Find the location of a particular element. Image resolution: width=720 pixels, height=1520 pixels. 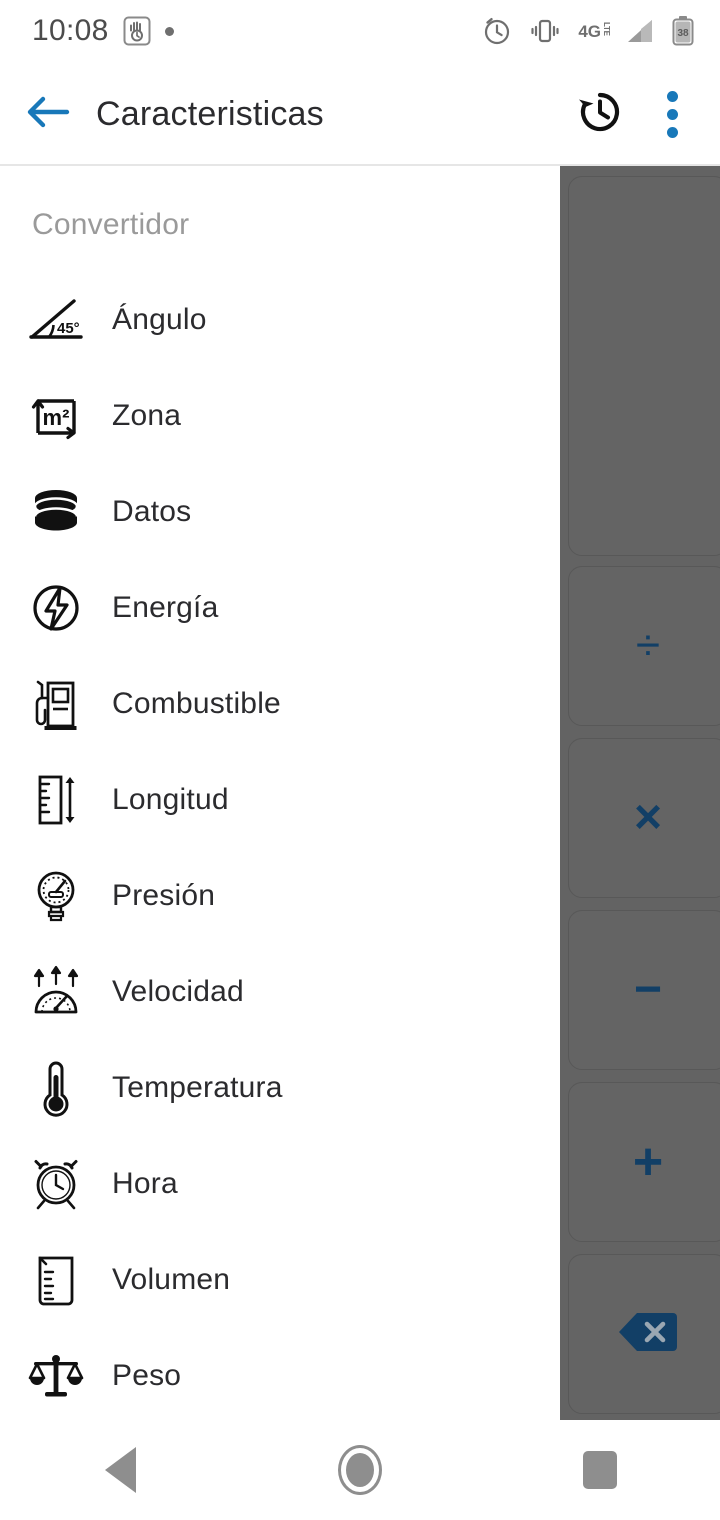

drawer-item-zona: m² Zona is located at coordinates (280, 416).